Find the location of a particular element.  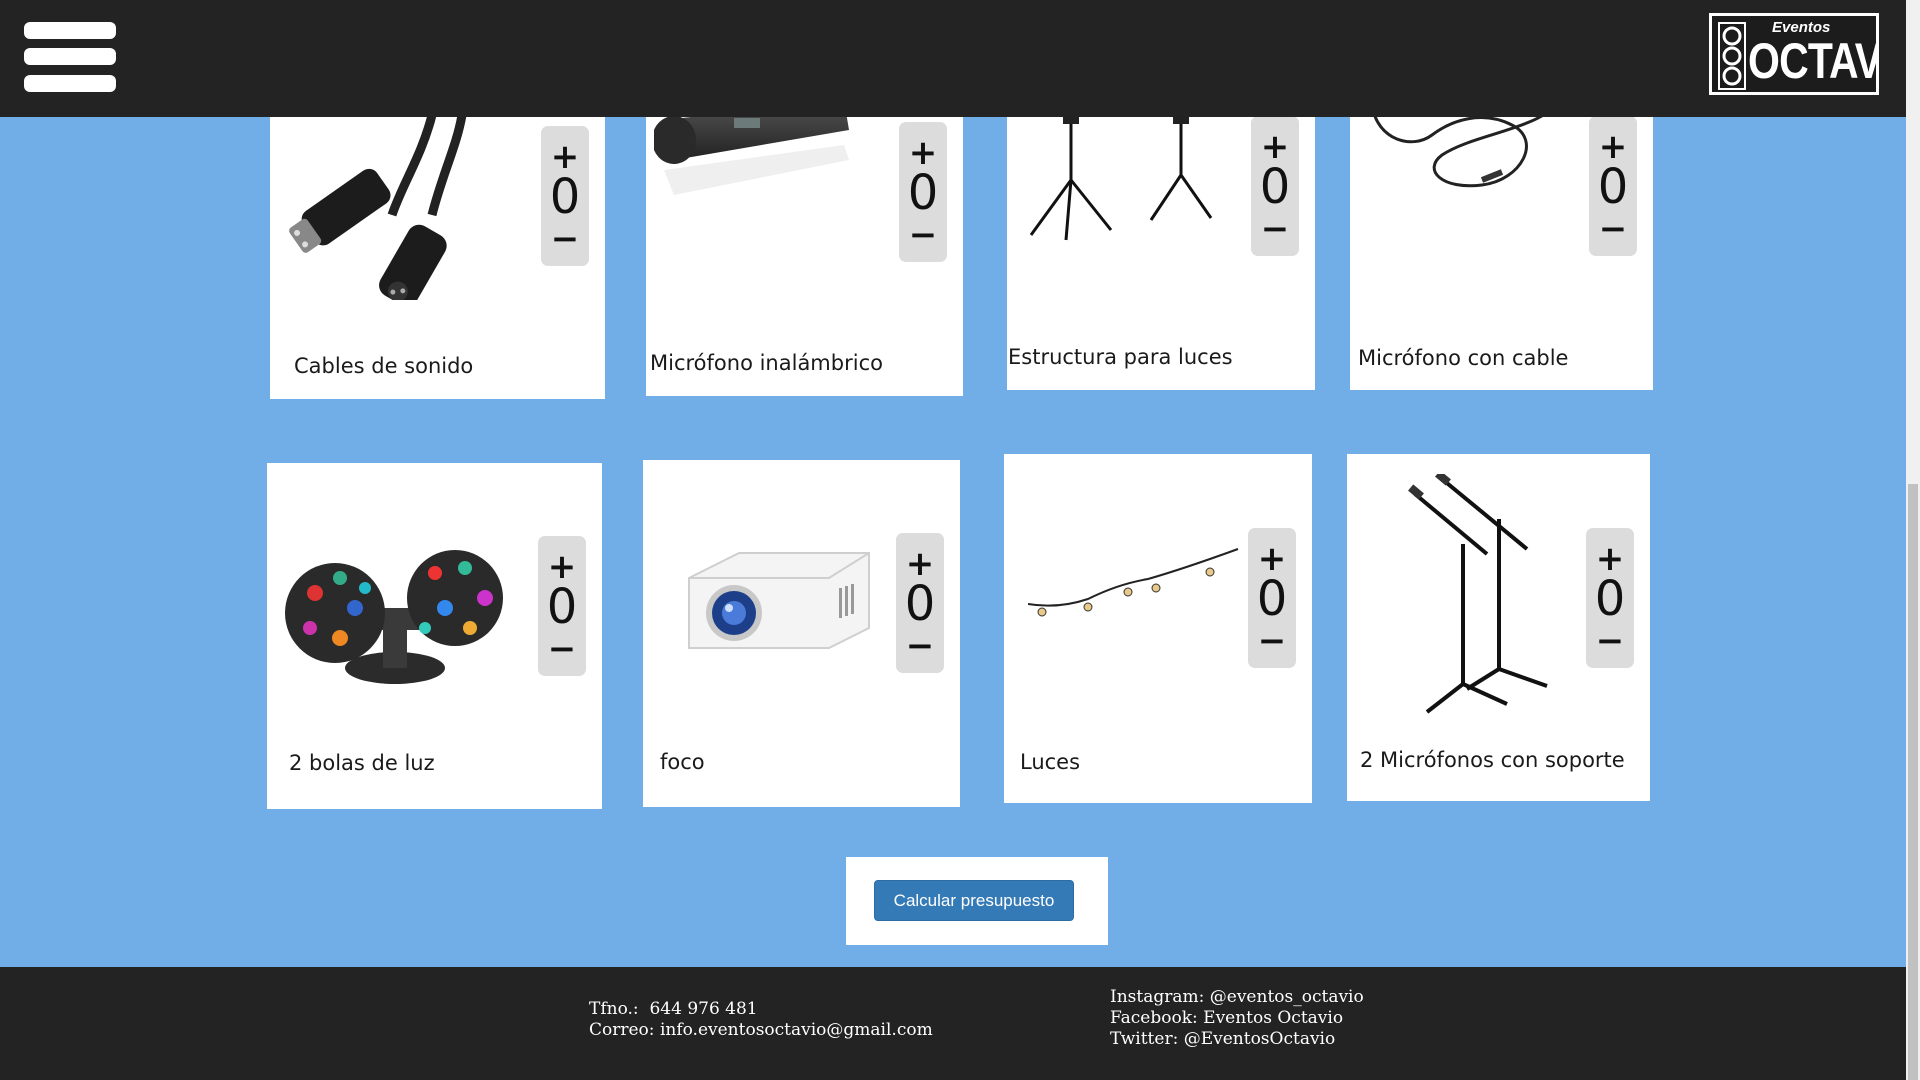

microphone-stands-image is located at coordinates (1478, 594).